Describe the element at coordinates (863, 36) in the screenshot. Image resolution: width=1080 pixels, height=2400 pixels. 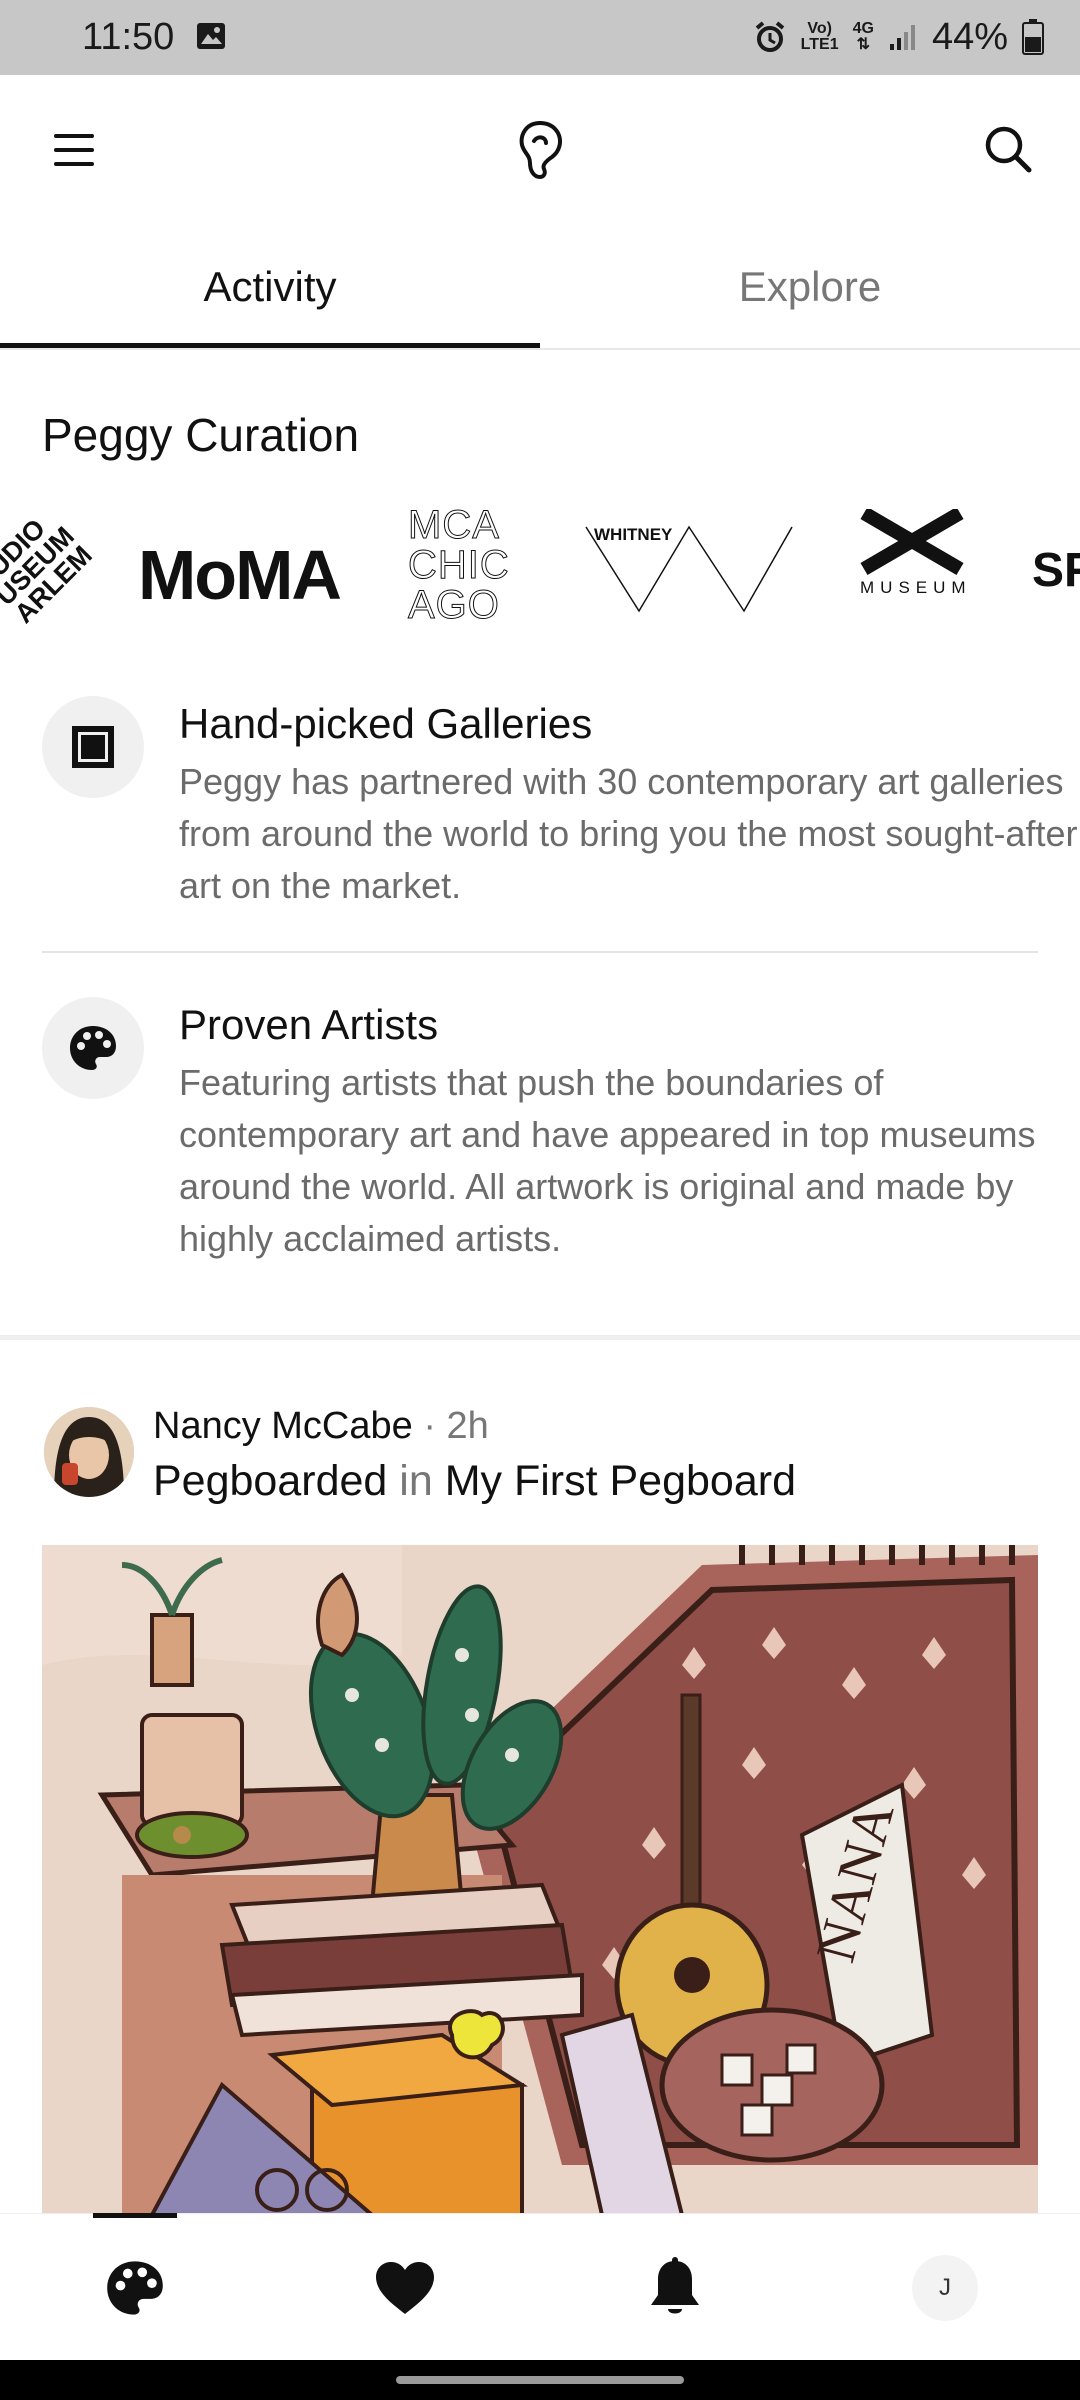
I see `network-type-label: 4G ⇅` at that location.